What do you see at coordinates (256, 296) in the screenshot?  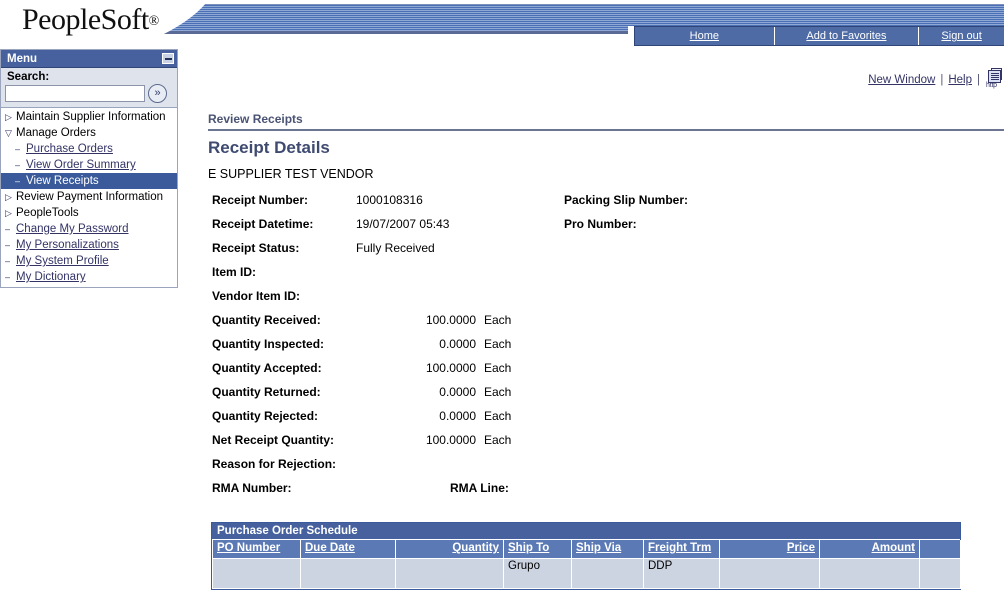 I see `vendor-item-id-label: Vendor Item ID:` at bounding box center [256, 296].